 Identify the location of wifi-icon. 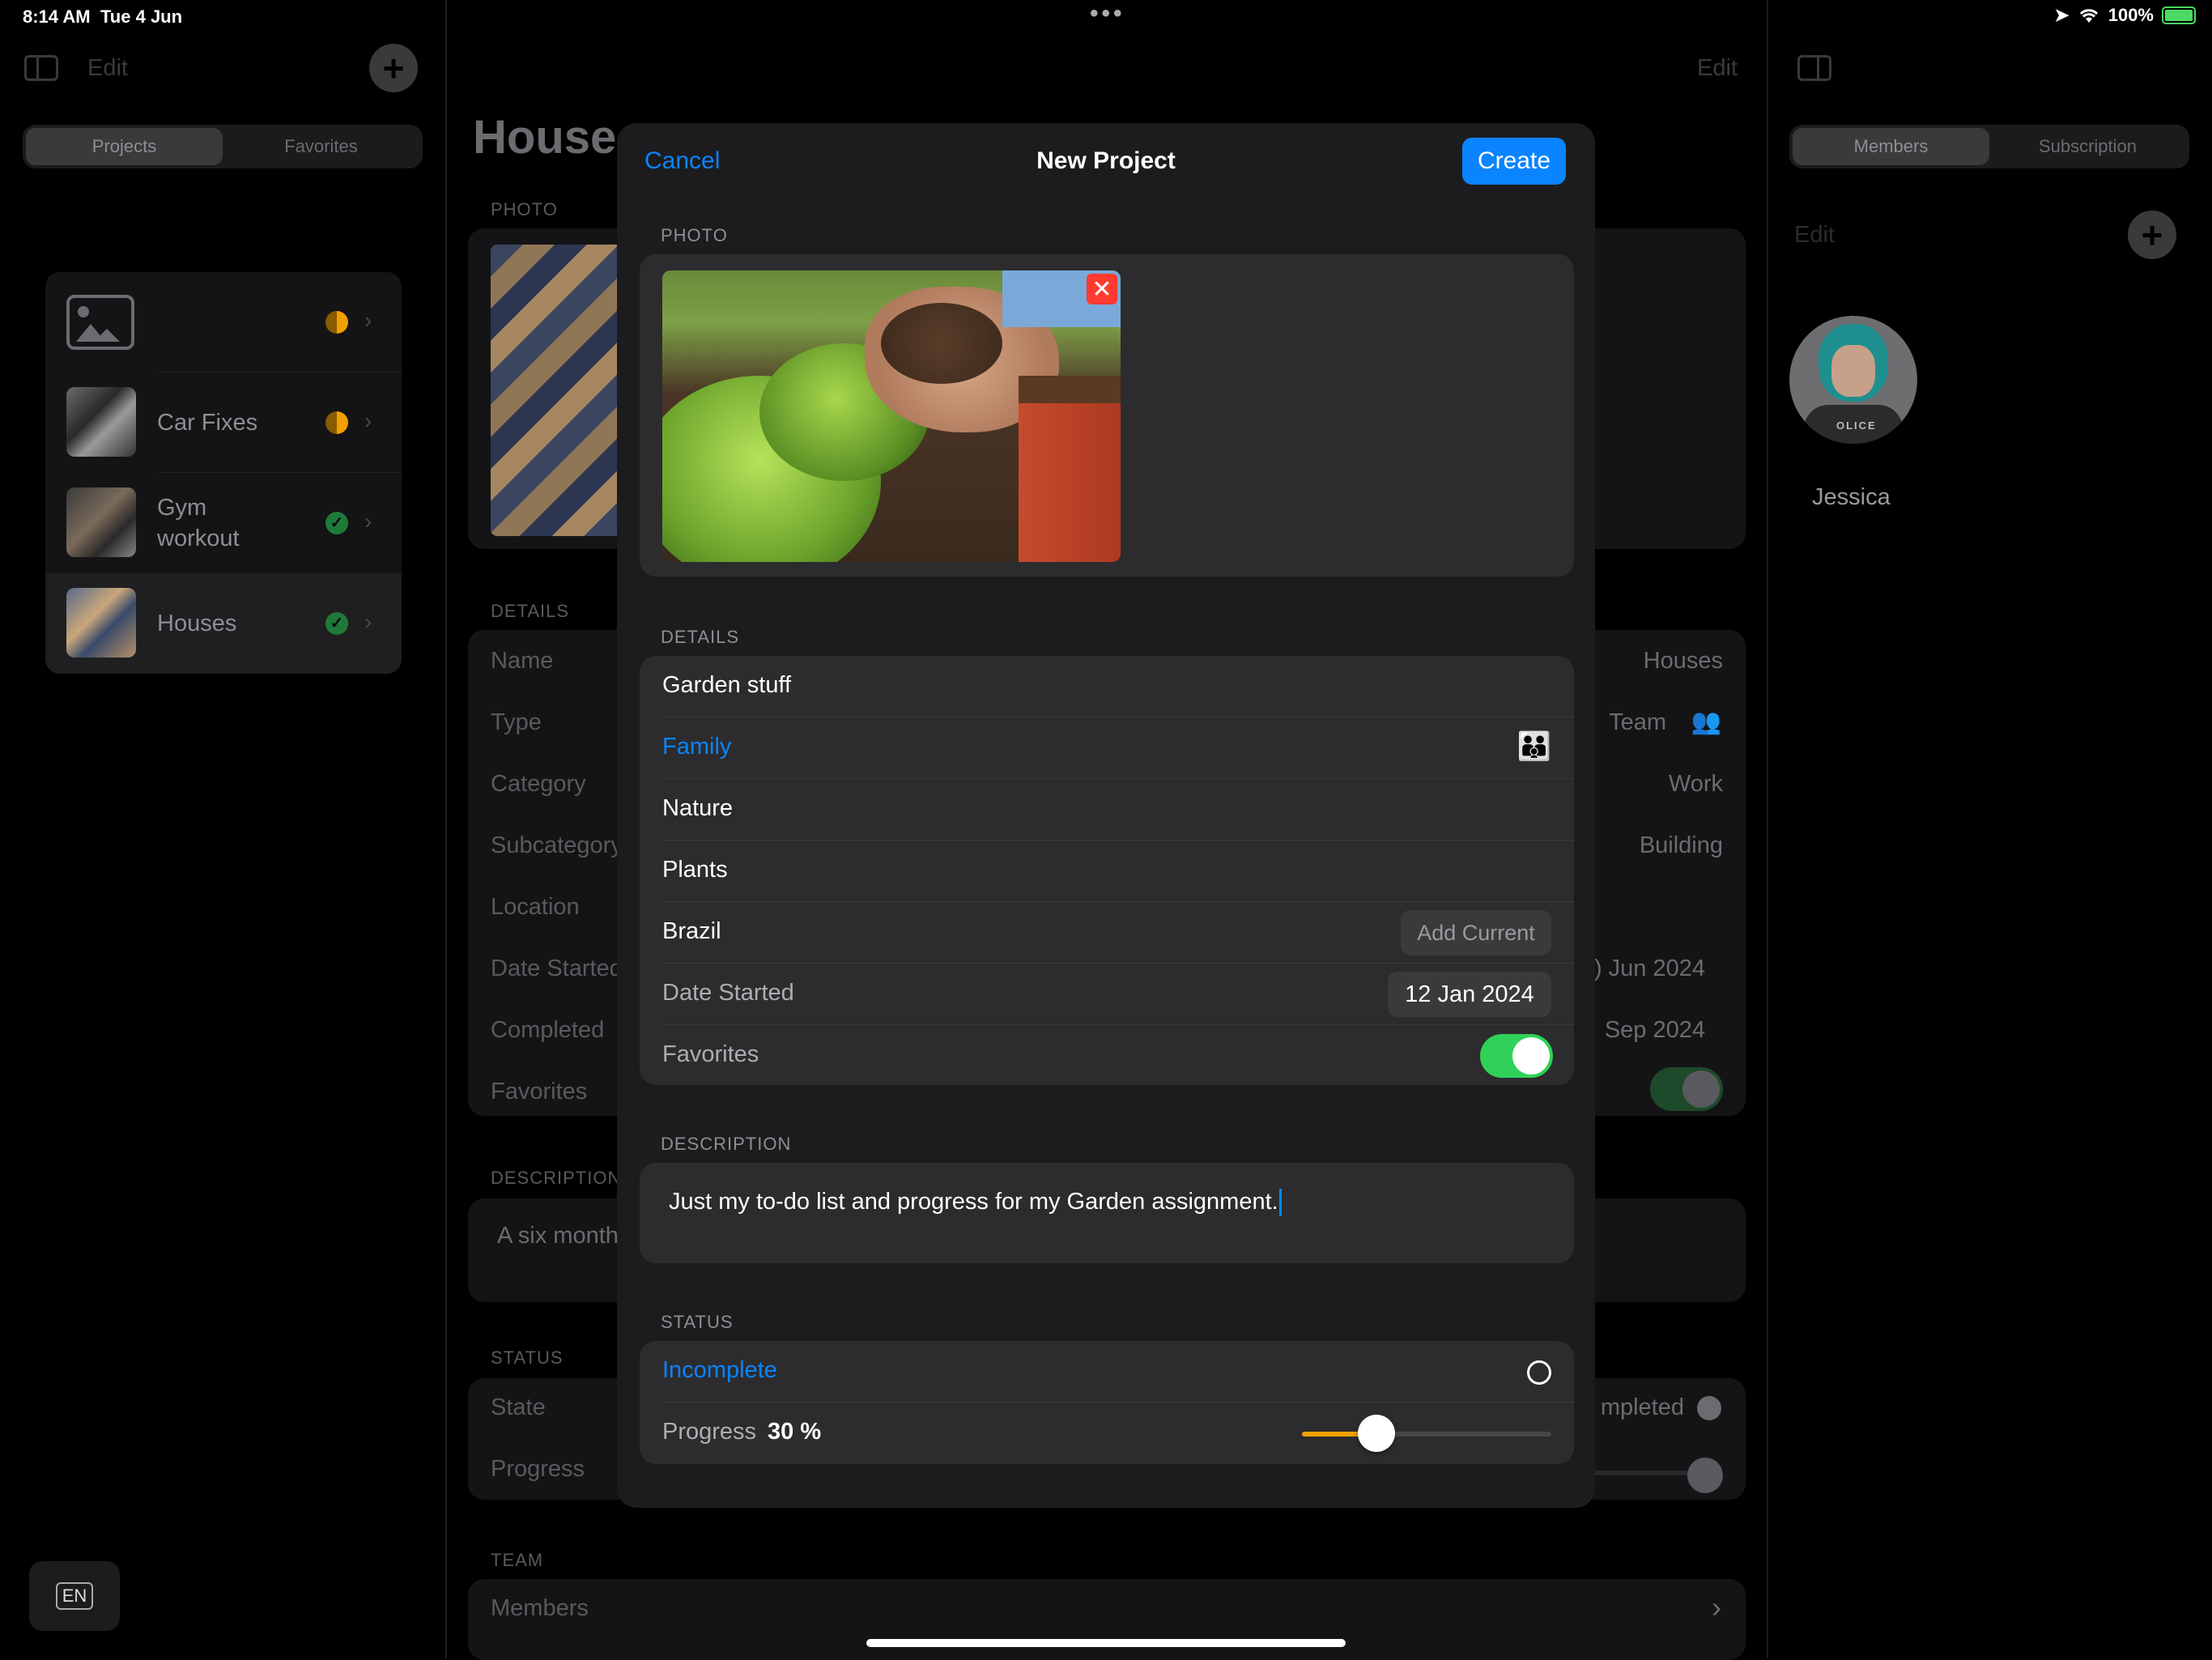
(2088, 16).